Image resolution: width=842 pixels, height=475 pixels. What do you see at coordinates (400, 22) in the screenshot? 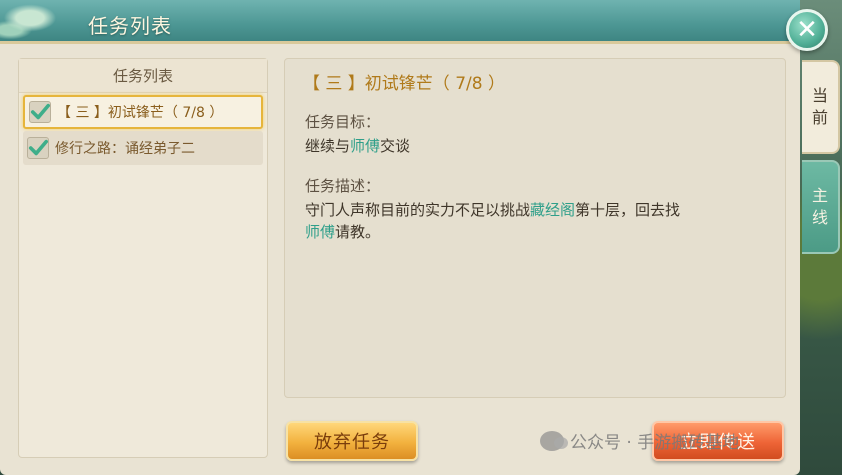
I see `title-bar: 任务列表` at bounding box center [400, 22].